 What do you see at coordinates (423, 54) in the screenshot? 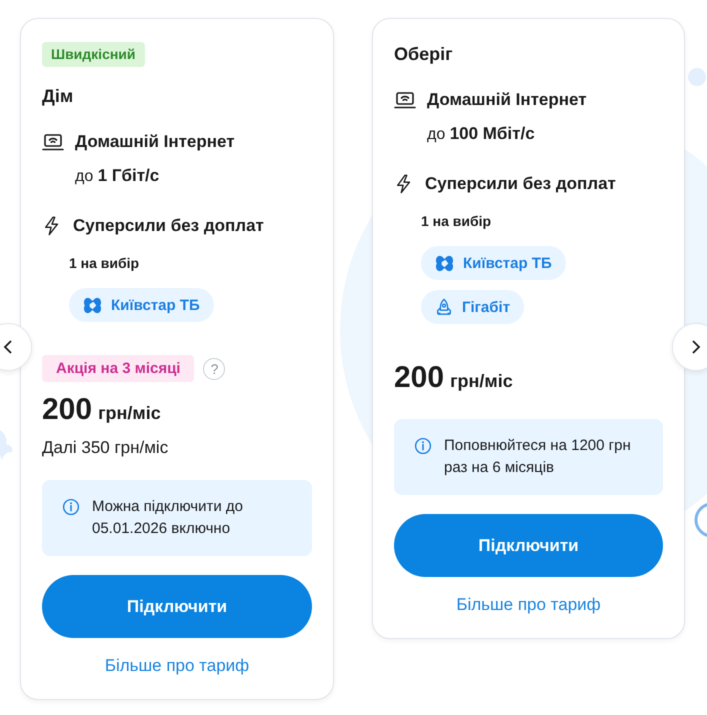
I see `plan-name: Оберіг` at bounding box center [423, 54].